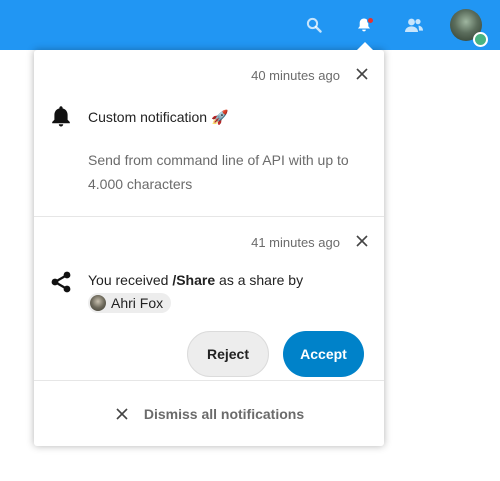 This screenshot has width=500, height=481. I want to click on dismiss-all-button: Dismiss all notifications, so click(209, 413).